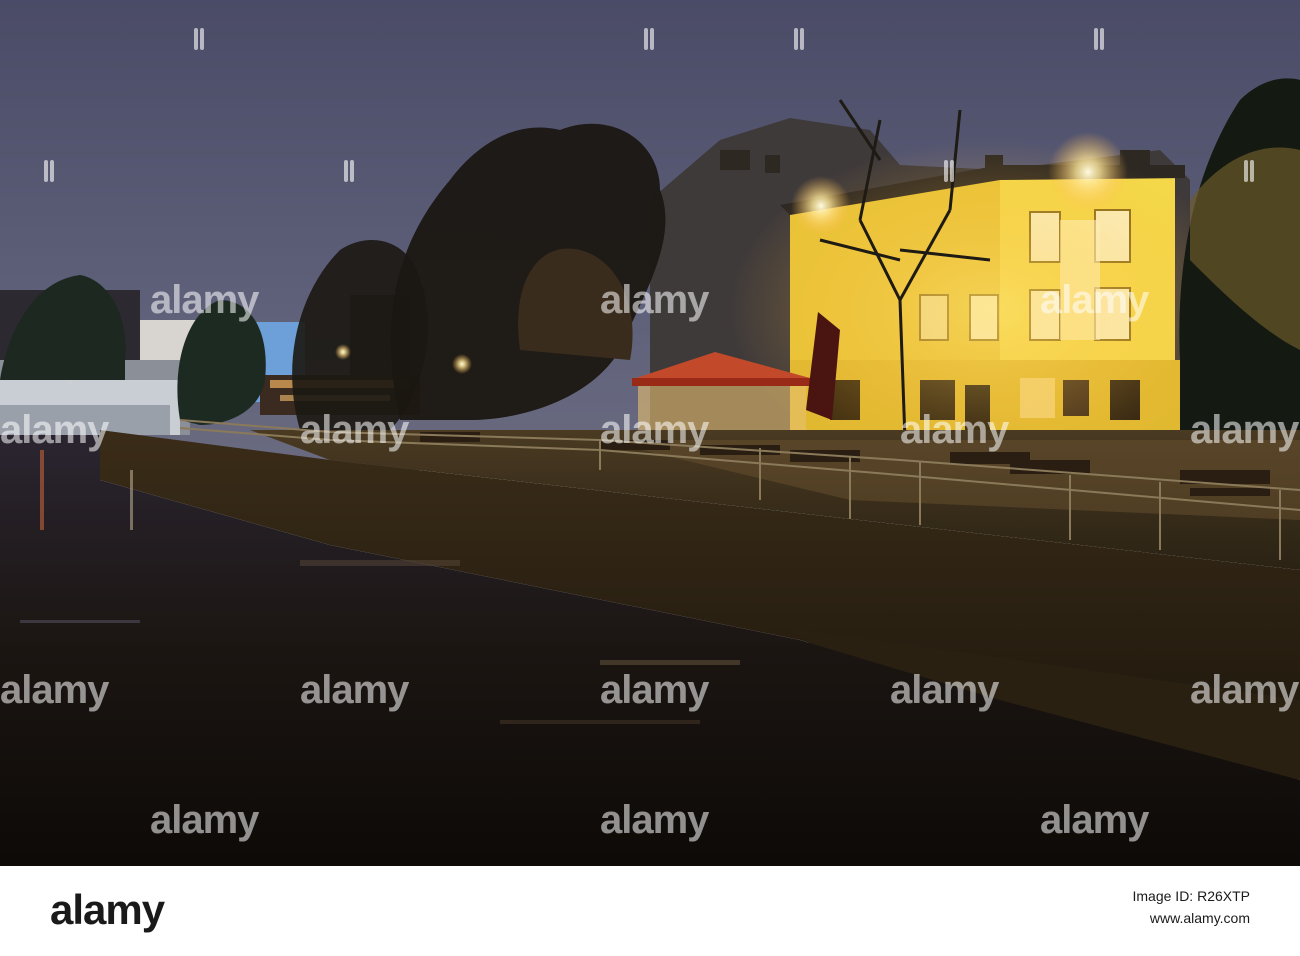 This screenshot has height=956, width=1300. Describe the element at coordinates (1088, 172) in the screenshot. I see `street-lamp-right` at that location.